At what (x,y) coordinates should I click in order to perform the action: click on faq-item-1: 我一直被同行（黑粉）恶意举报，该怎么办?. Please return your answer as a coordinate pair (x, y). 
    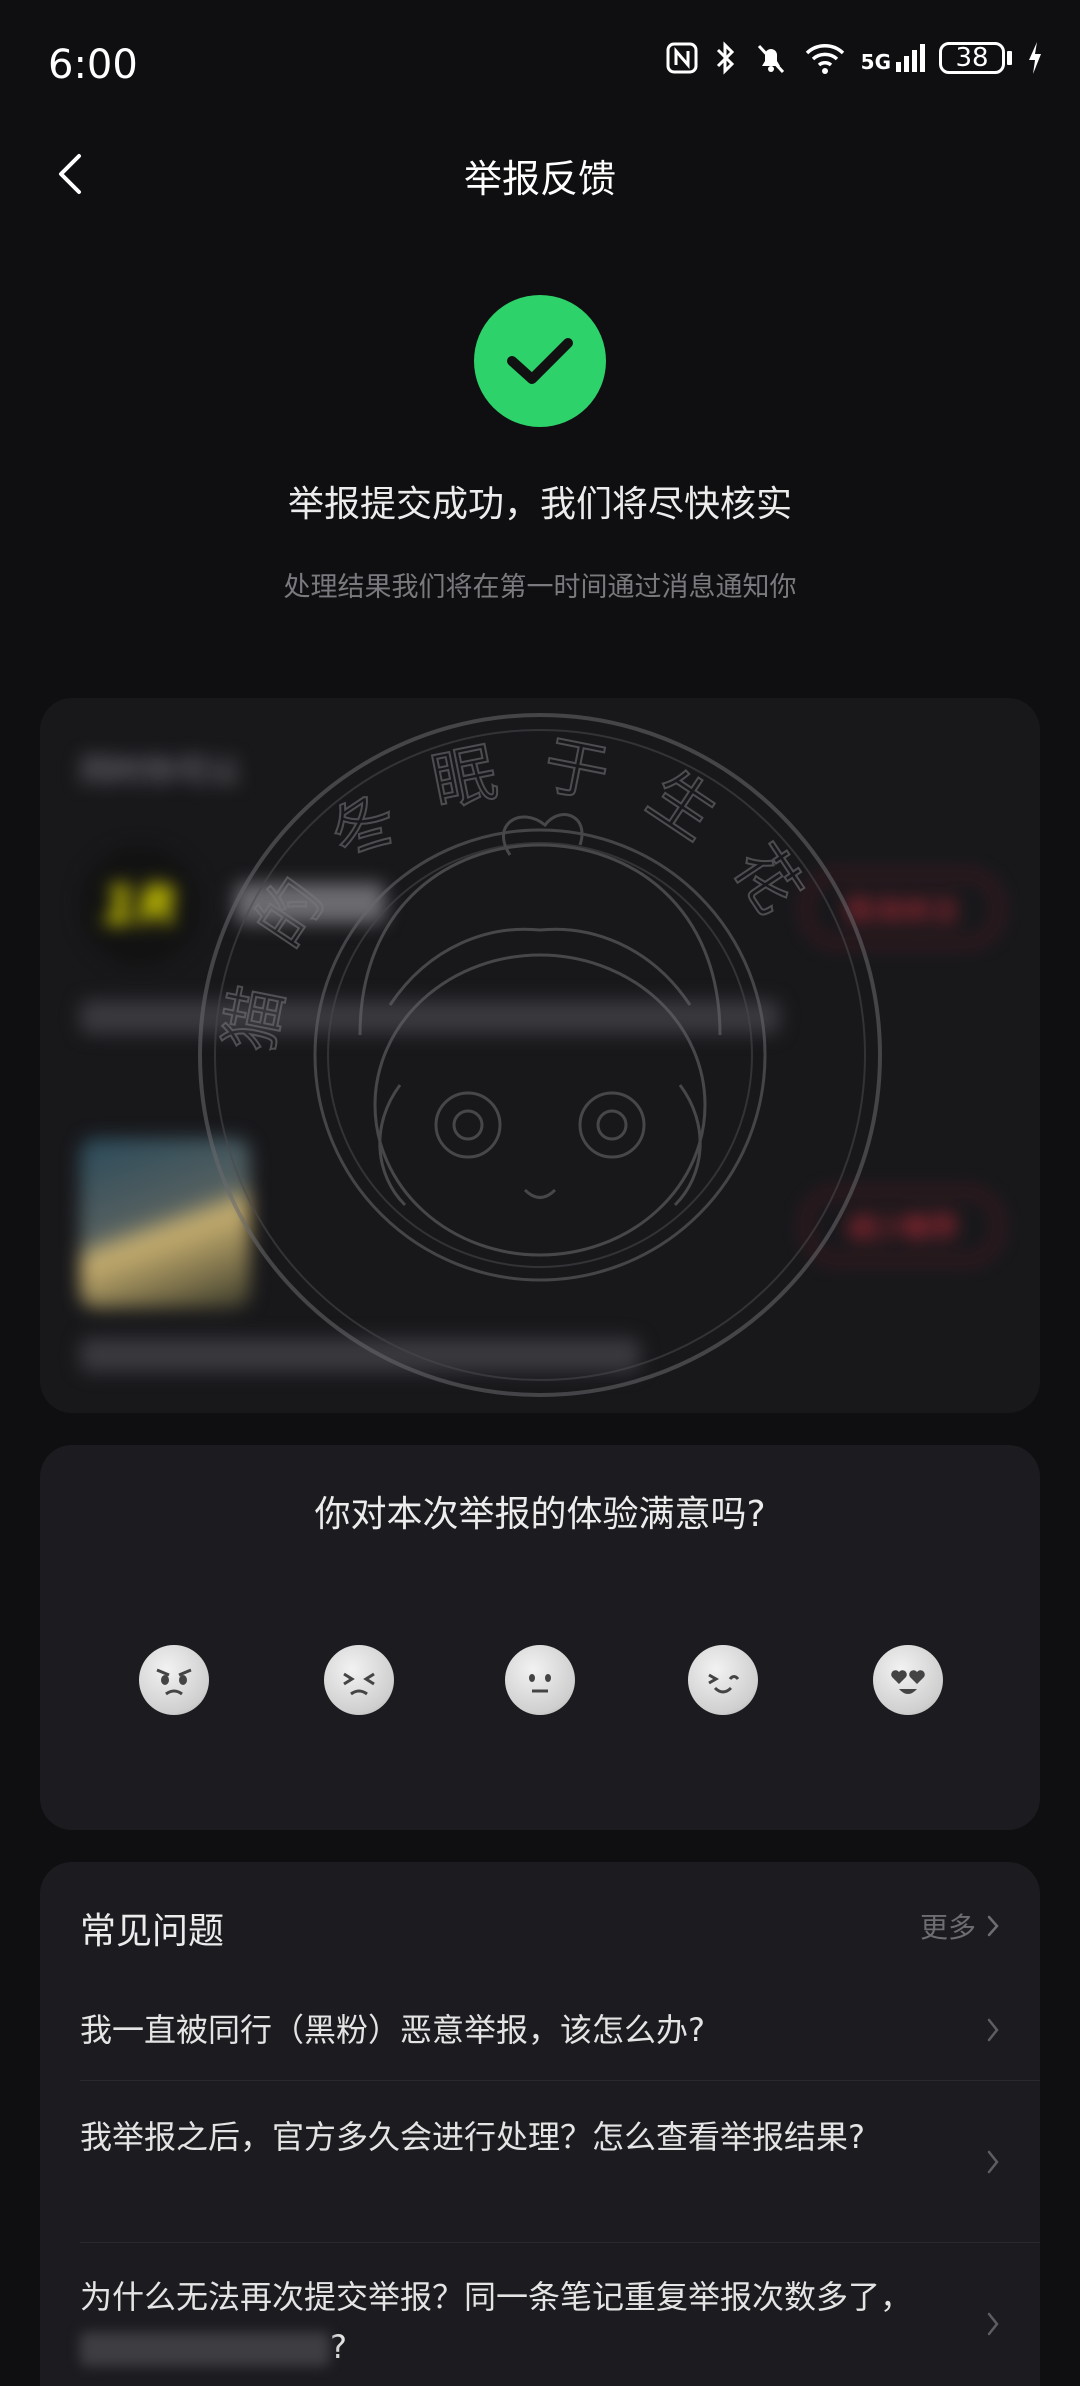
    Looking at the image, I should click on (560, 2030).